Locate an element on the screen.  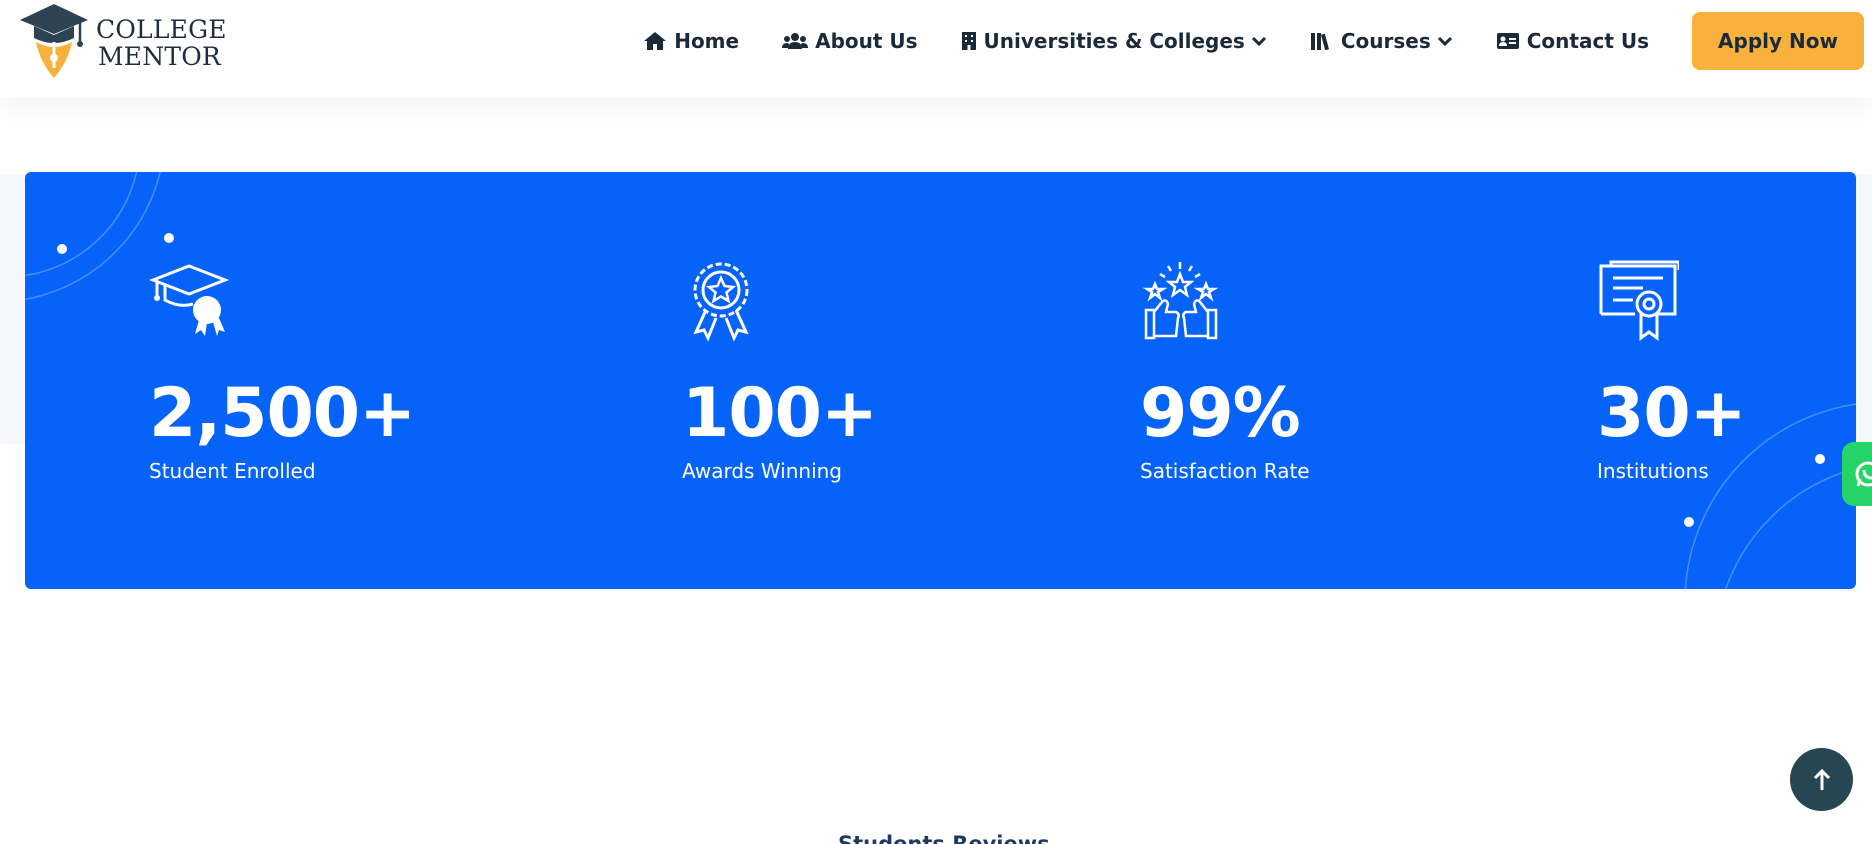
arrow-up-icon is located at coordinates (1821, 779).